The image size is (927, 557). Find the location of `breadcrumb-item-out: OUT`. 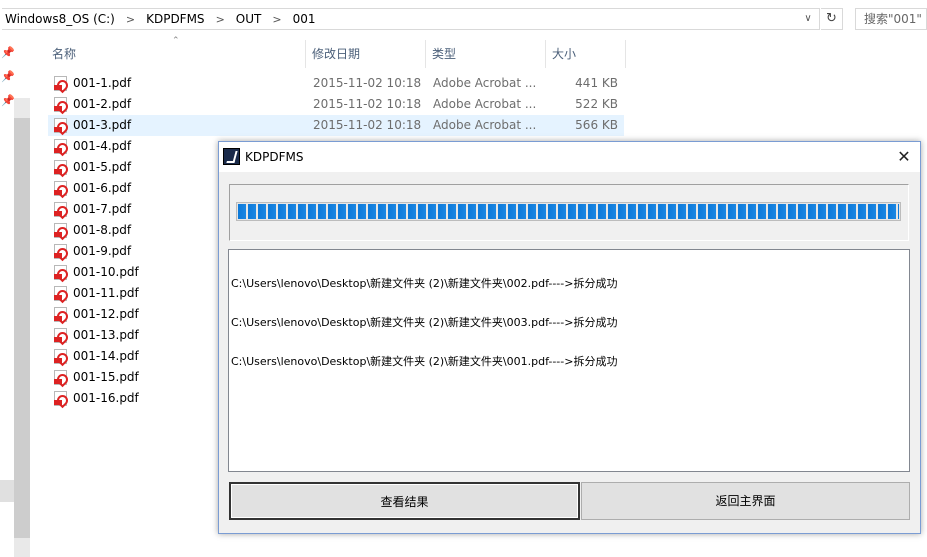

breadcrumb-item-out: OUT is located at coordinates (249, 19).